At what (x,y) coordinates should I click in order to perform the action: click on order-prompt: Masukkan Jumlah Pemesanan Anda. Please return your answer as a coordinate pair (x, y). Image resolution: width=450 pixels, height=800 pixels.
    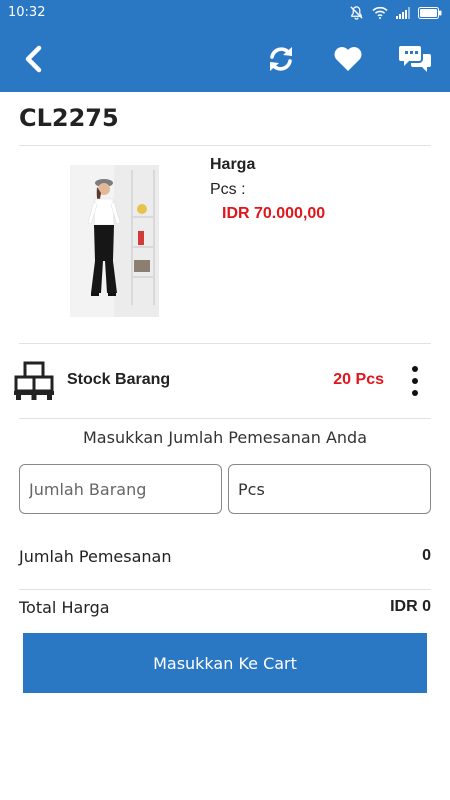
    Looking at the image, I should click on (225, 437).